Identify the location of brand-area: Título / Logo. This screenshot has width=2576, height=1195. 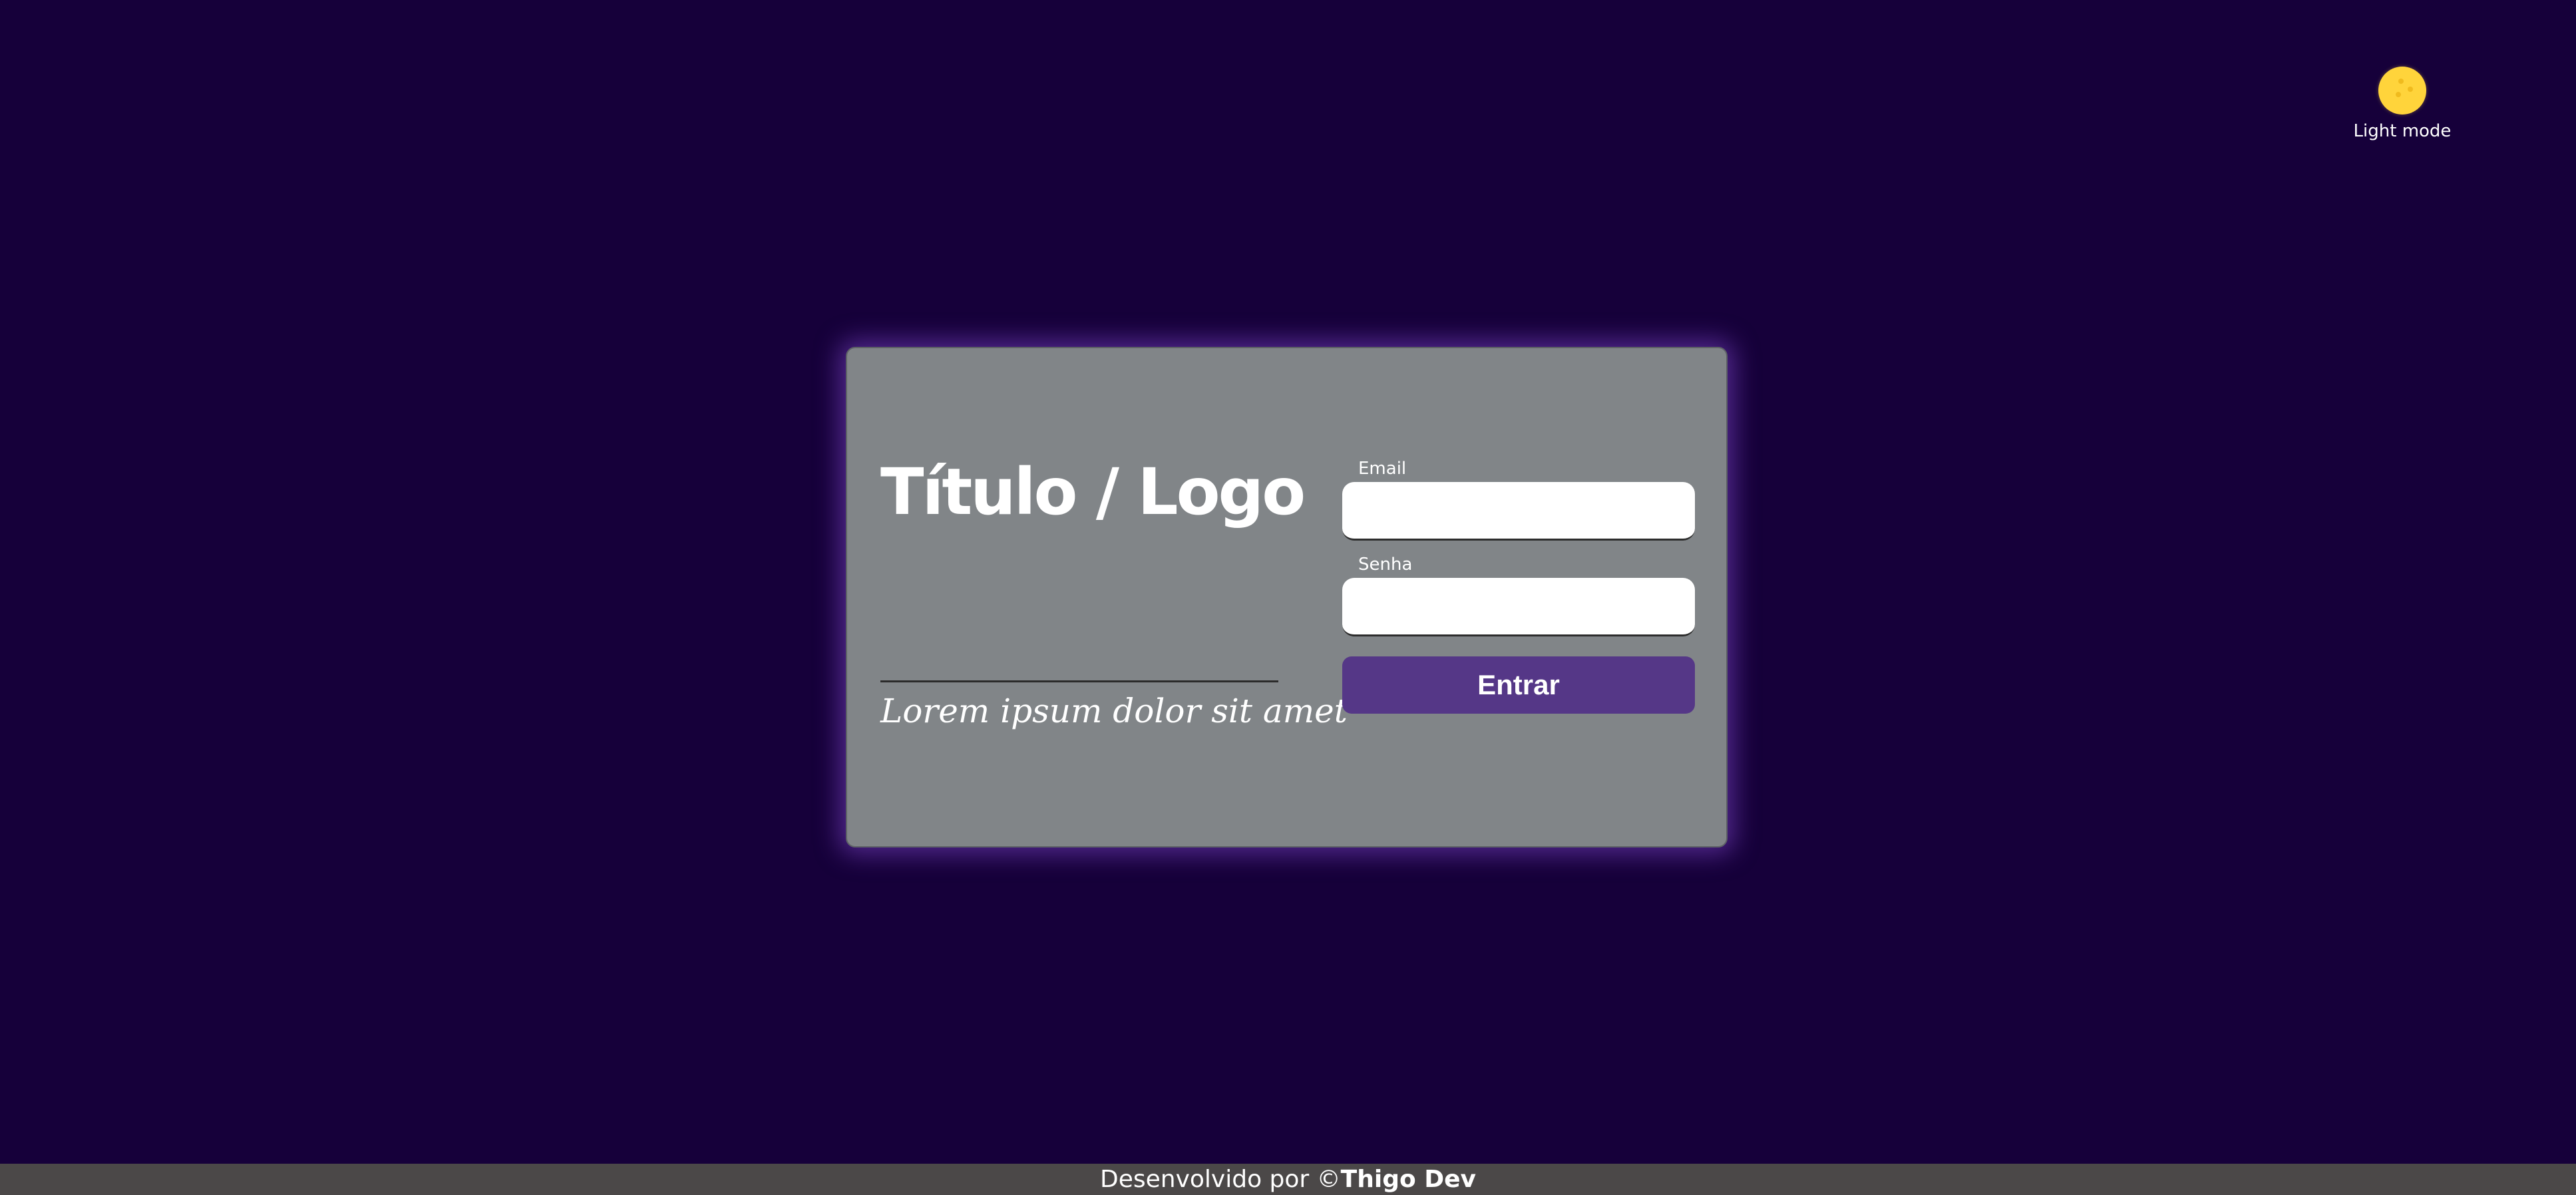
(1093, 492).